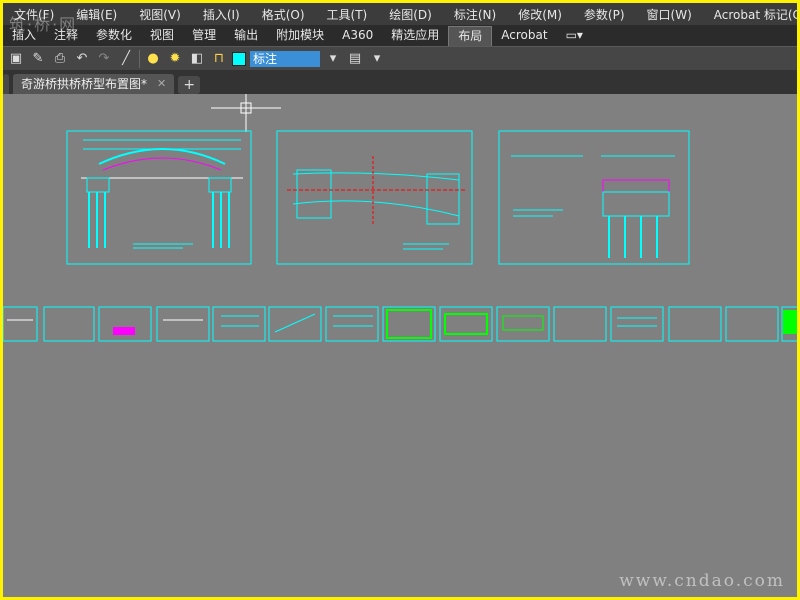  What do you see at coordinates (162, 35) in the screenshot?
I see `tab-view: 视图` at bounding box center [162, 35].